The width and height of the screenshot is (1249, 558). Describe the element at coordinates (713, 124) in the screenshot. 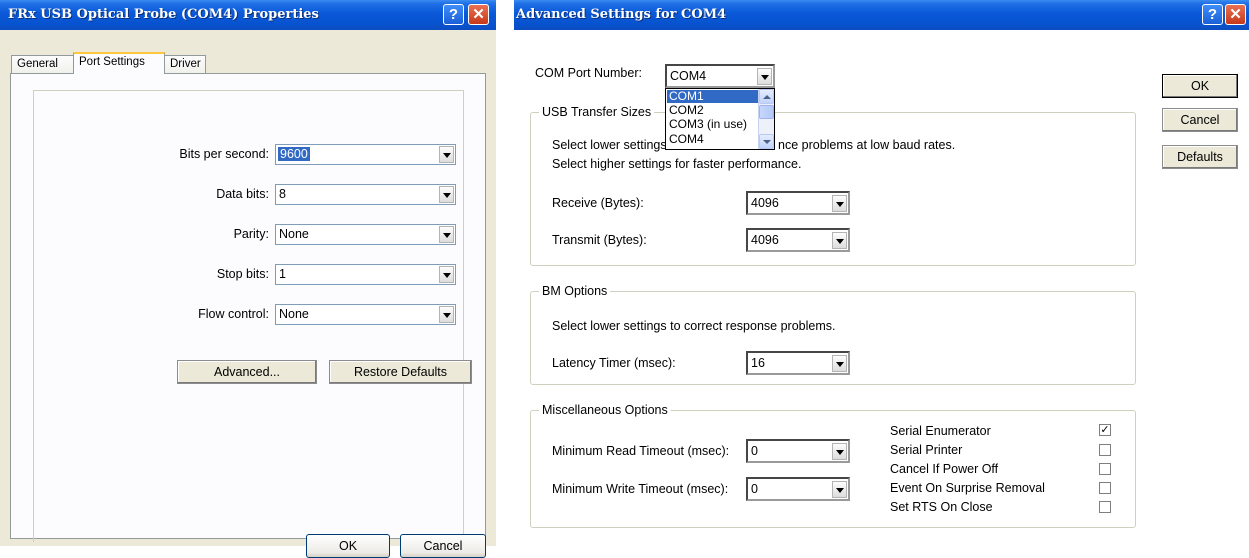

I see `com-port-option: COM3 (in use)` at that location.